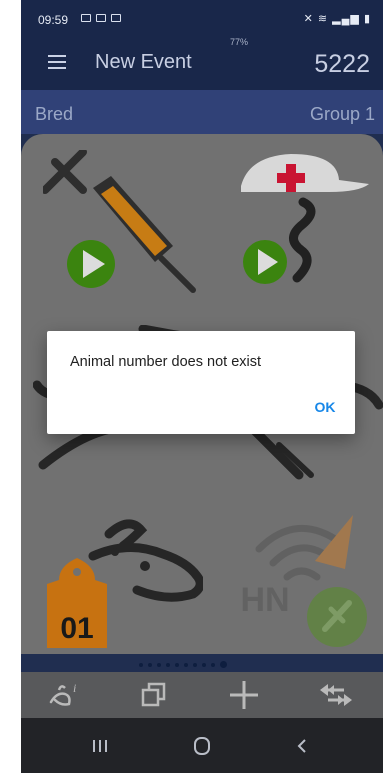 This screenshot has width=383, height=773. What do you see at coordinates (201, 382) in the screenshot?
I see `alert-dialog: Animal number does not exist OK` at bounding box center [201, 382].